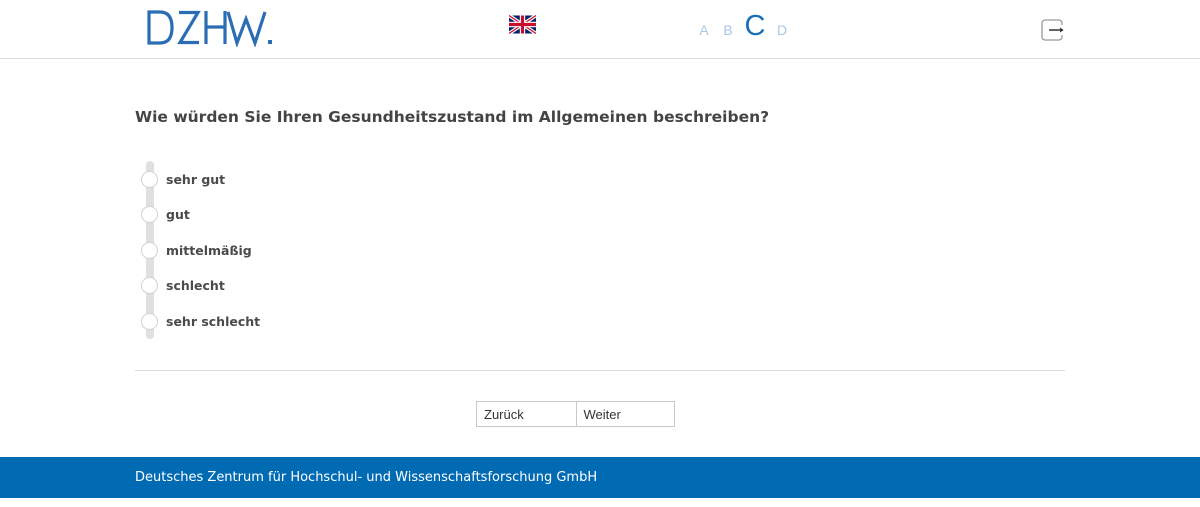 This screenshot has height=507, width=1200. Describe the element at coordinates (600, 370) in the screenshot. I see `divider` at that location.